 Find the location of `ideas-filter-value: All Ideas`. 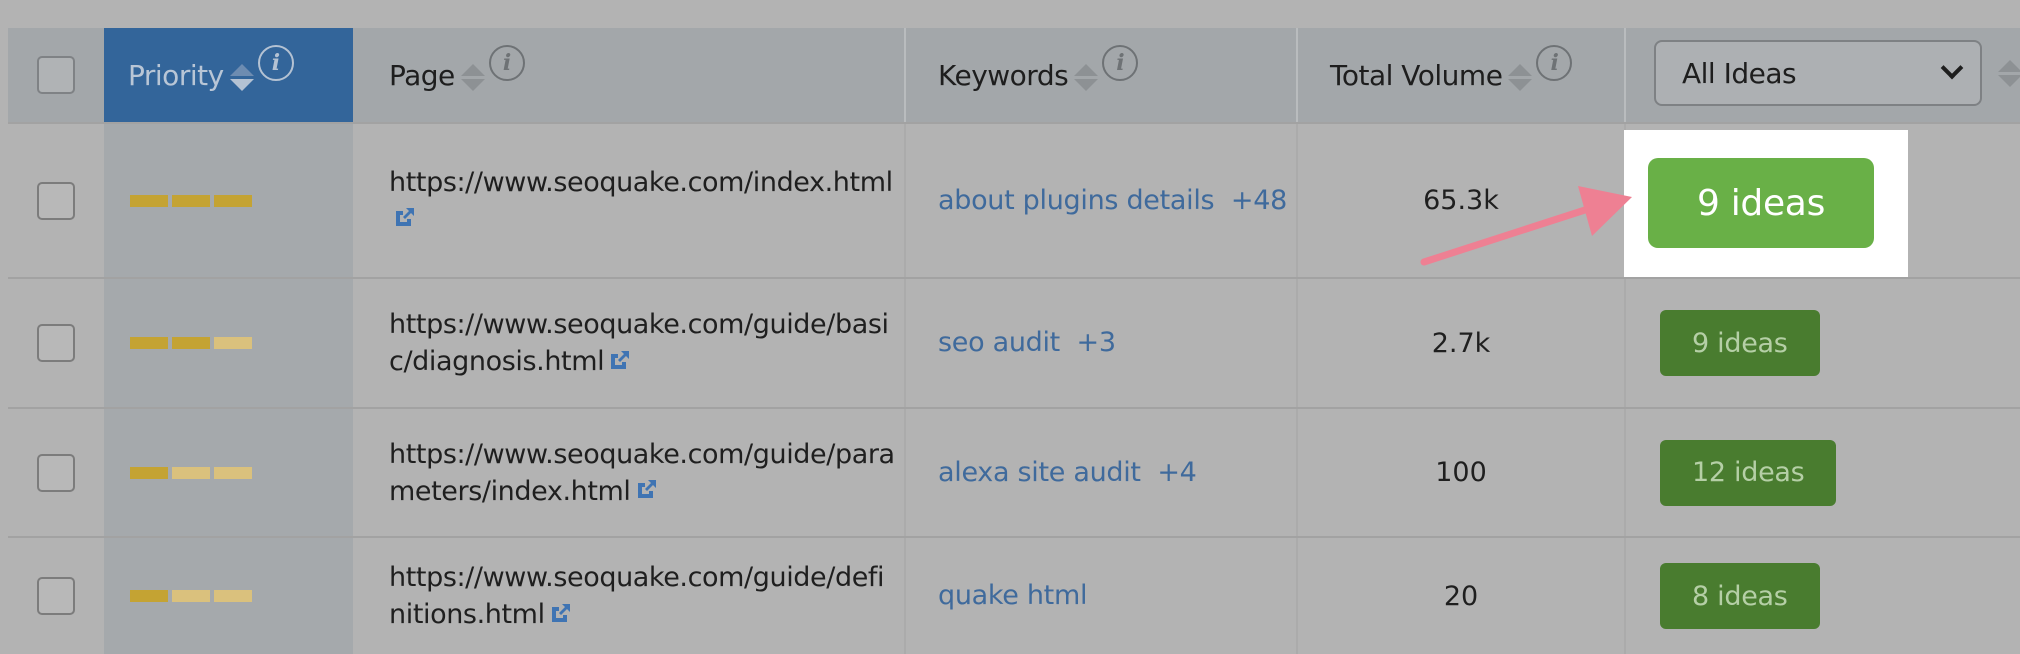

ideas-filter-value: All Ideas is located at coordinates (1739, 73).